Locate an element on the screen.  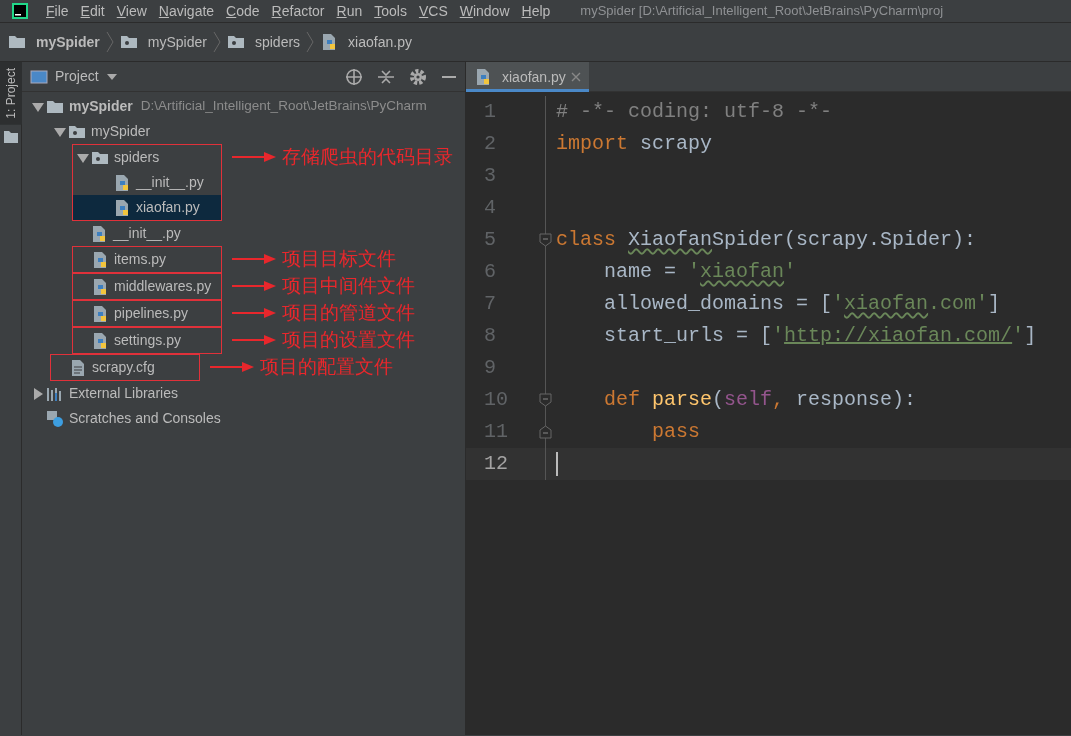
collapse-icon is located at coordinates (386, 76).